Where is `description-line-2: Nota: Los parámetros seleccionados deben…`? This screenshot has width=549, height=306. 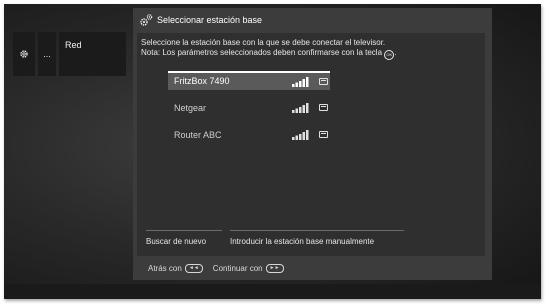
description-line-2: Nota: Los parámetros seleccionados deben… is located at coordinates (269, 54).